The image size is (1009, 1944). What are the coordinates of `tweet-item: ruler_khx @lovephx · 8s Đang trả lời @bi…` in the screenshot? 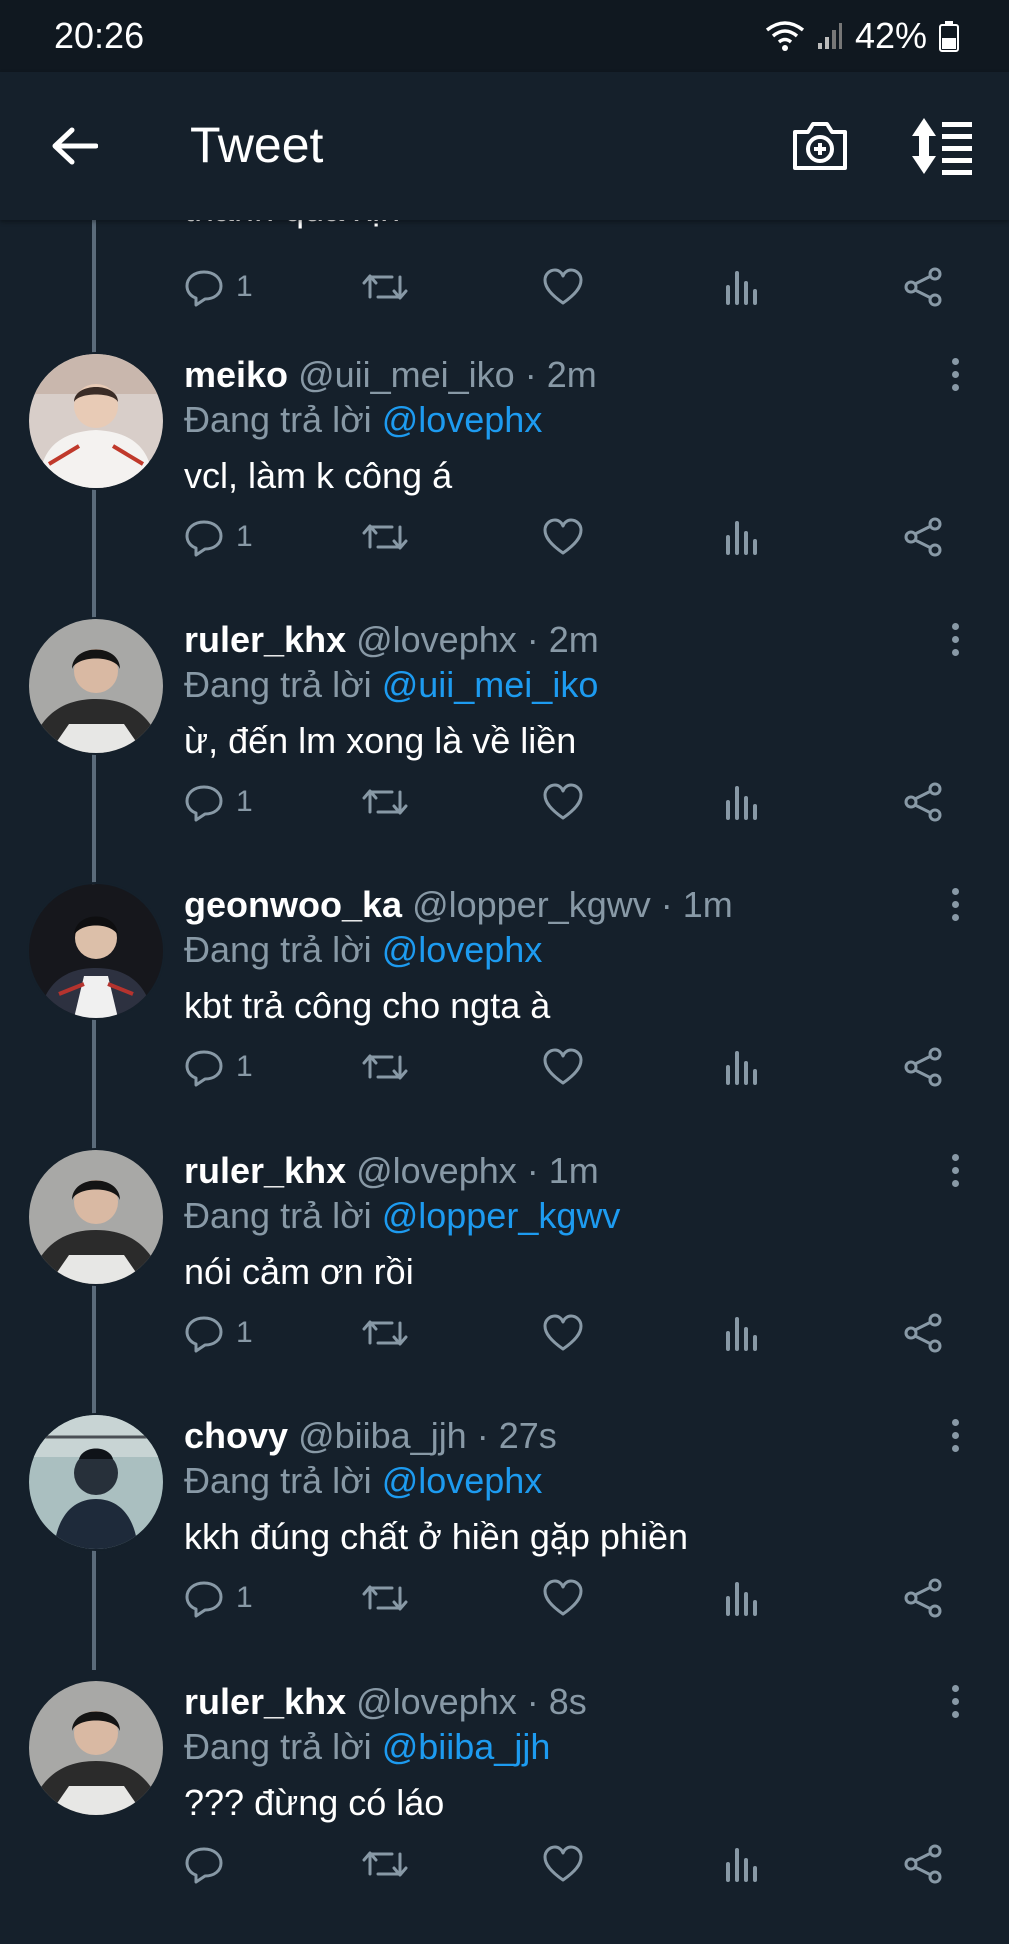 It's located at (504, 1811).